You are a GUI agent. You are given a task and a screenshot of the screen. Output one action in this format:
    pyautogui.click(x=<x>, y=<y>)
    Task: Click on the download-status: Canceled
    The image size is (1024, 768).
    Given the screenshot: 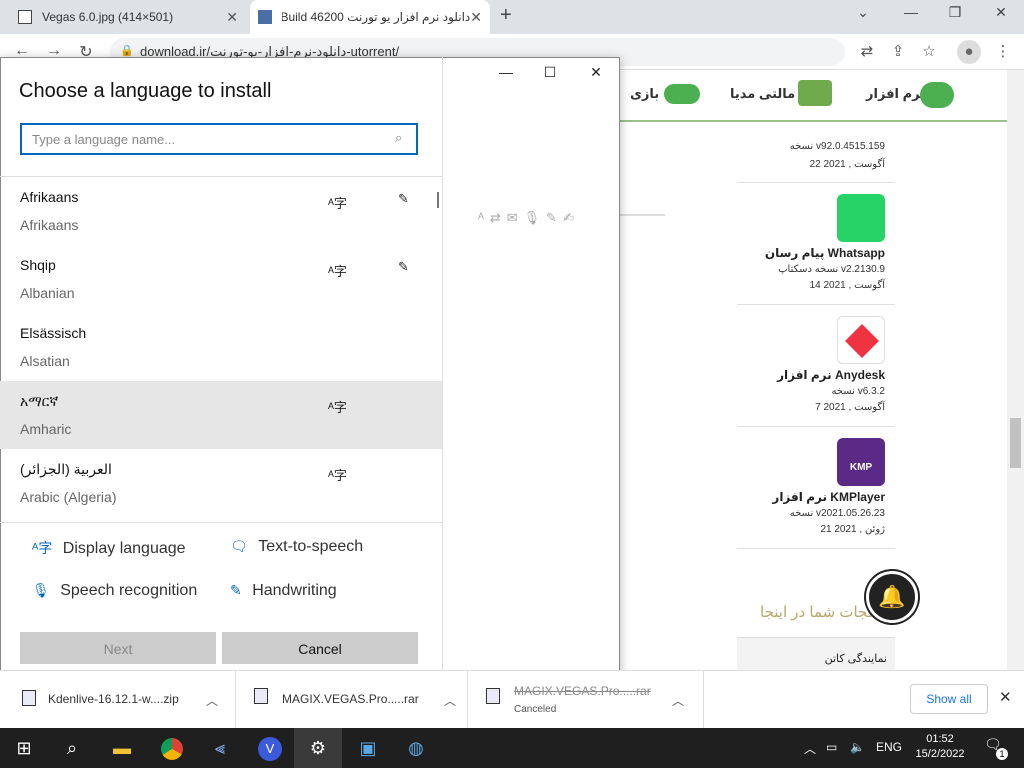 What is the action you would take?
    pyautogui.click(x=535, y=709)
    